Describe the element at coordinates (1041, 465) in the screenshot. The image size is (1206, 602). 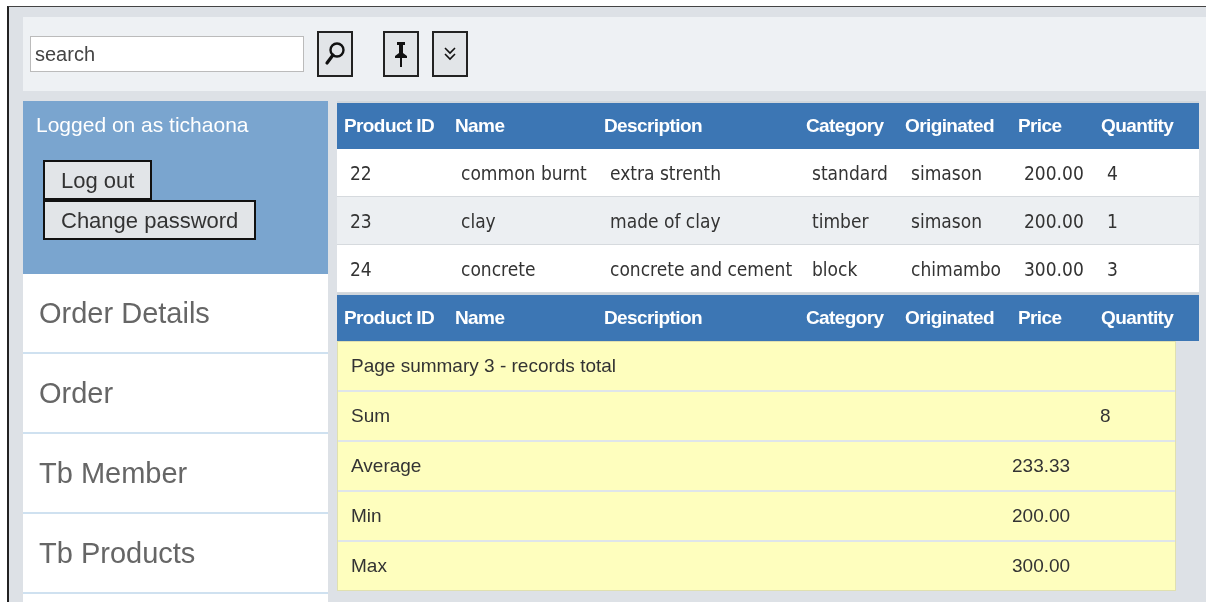
I see `summary-value: 233.33` at that location.